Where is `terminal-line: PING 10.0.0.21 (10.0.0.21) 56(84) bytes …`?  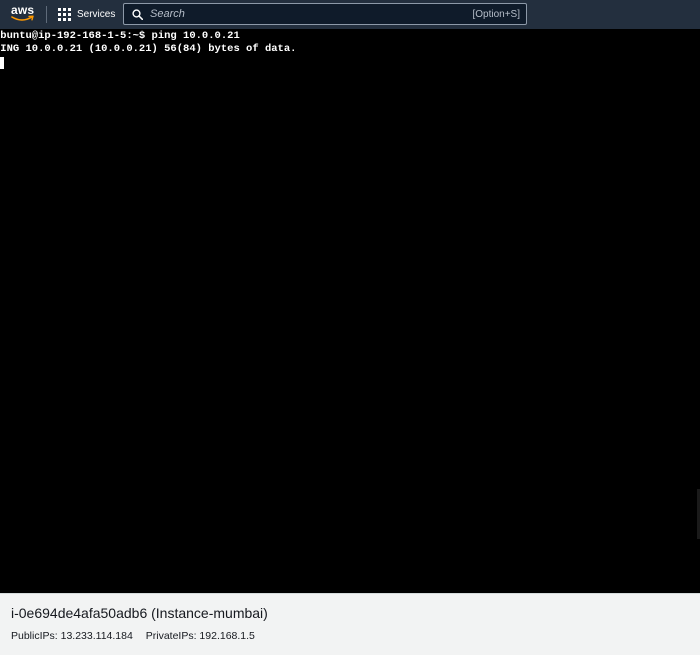 terminal-line: PING 10.0.0.21 (10.0.0.21) 56(84) bytes … is located at coordinates (148, 49).